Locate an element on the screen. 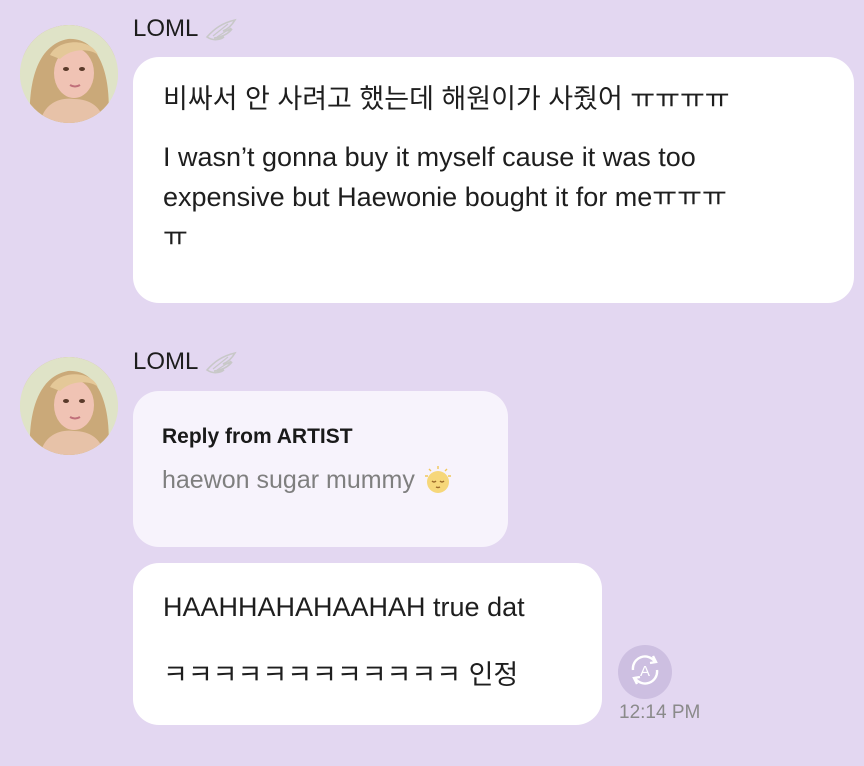 The width and height of the screenshot is (864, 766). translate-icon-letter: A is located at coordinates (645, 671).